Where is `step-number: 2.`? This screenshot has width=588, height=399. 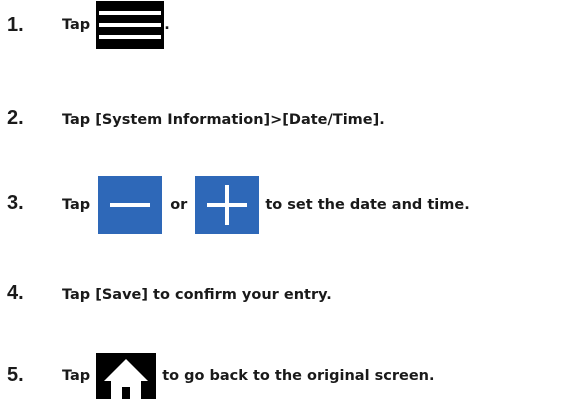 step-number: 2. is located at coordinates (15, 118).